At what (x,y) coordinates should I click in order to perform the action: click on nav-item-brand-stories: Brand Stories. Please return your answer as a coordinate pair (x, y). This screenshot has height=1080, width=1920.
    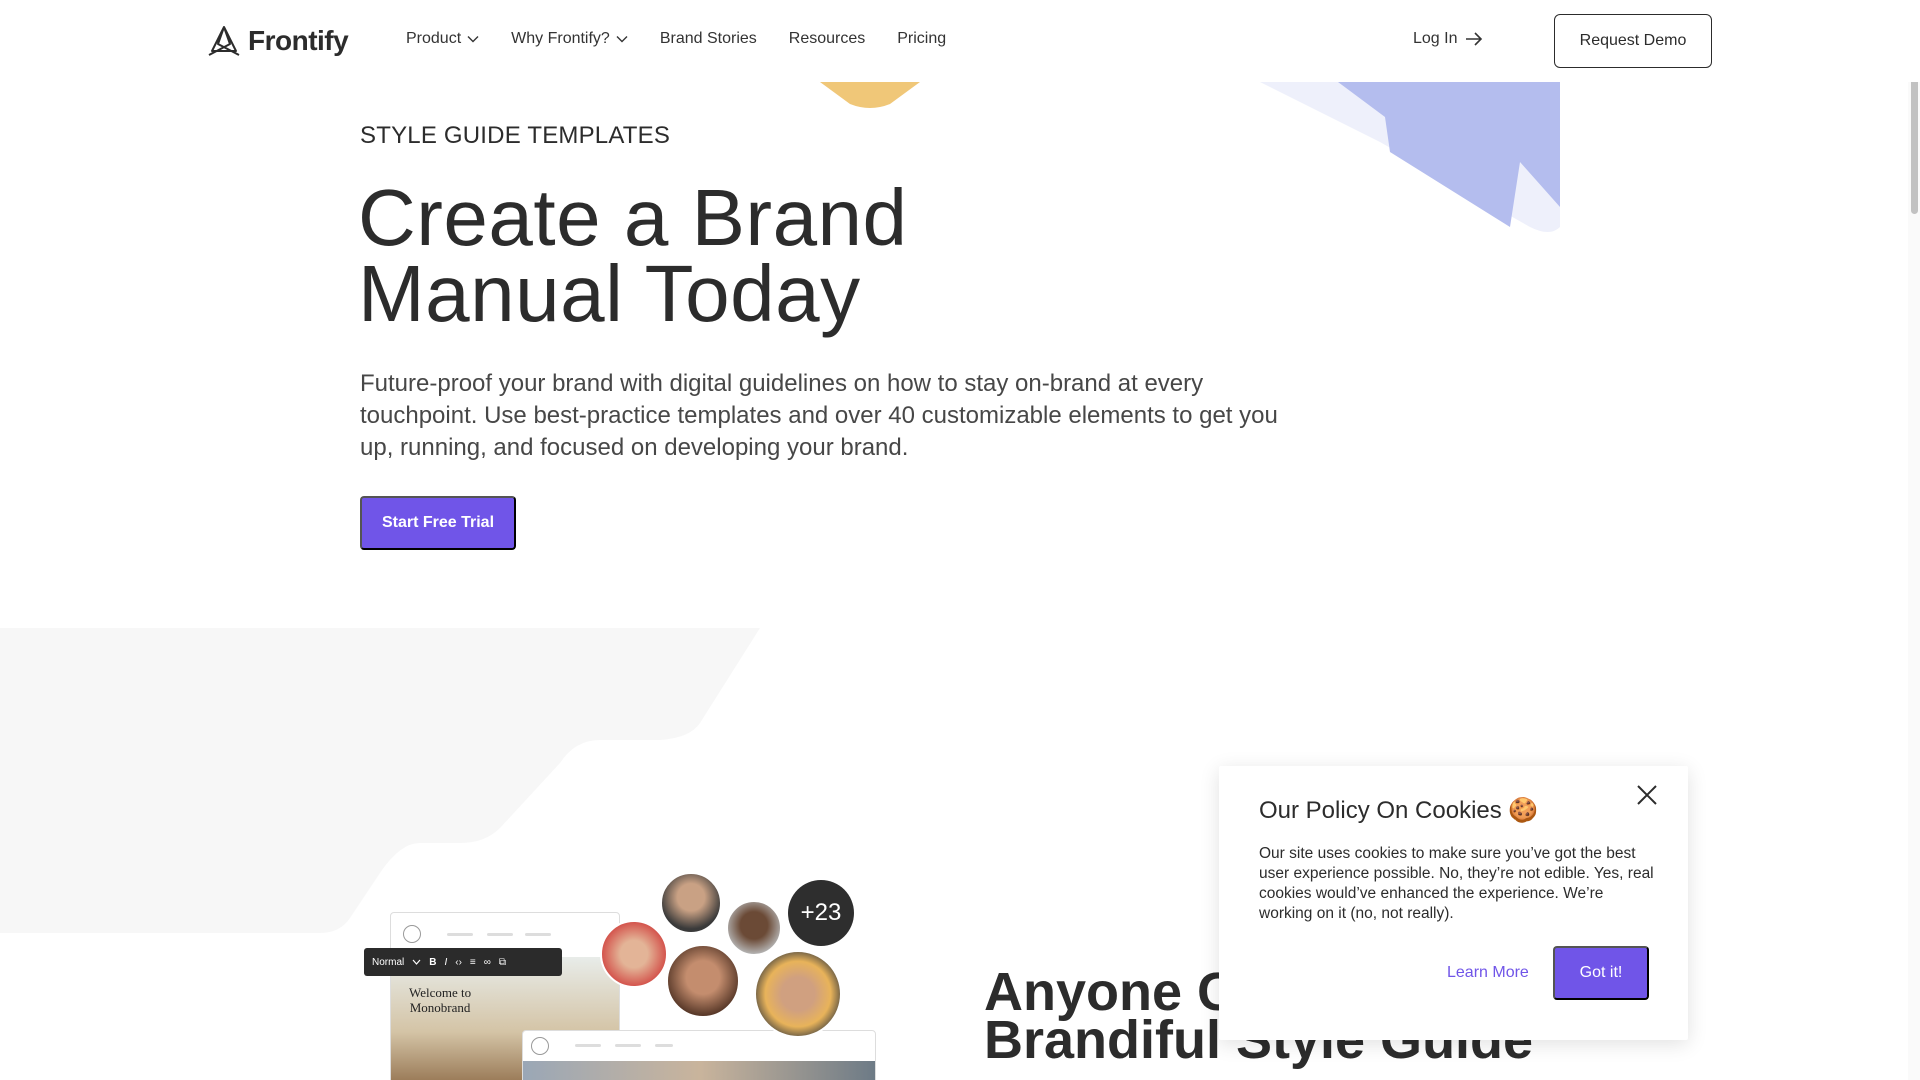
    Looking at the image, I should click on (708, 39).